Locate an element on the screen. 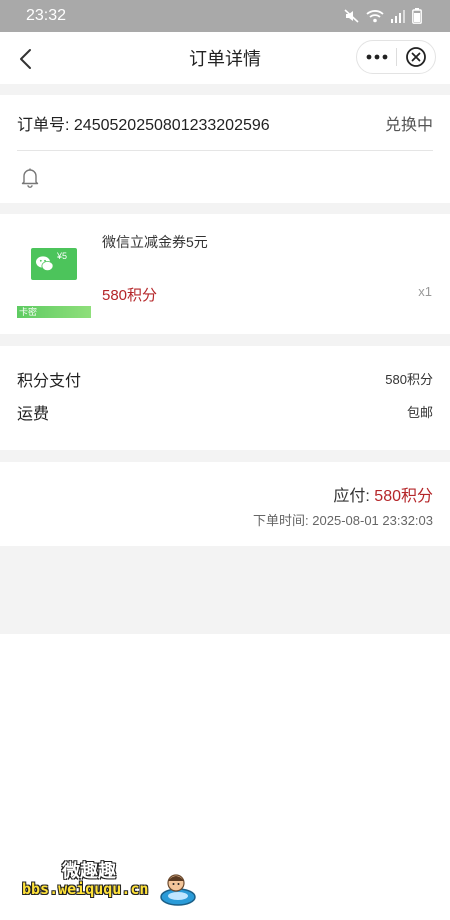  amount-due-label: 应付: is located at coordinates (351, 496).